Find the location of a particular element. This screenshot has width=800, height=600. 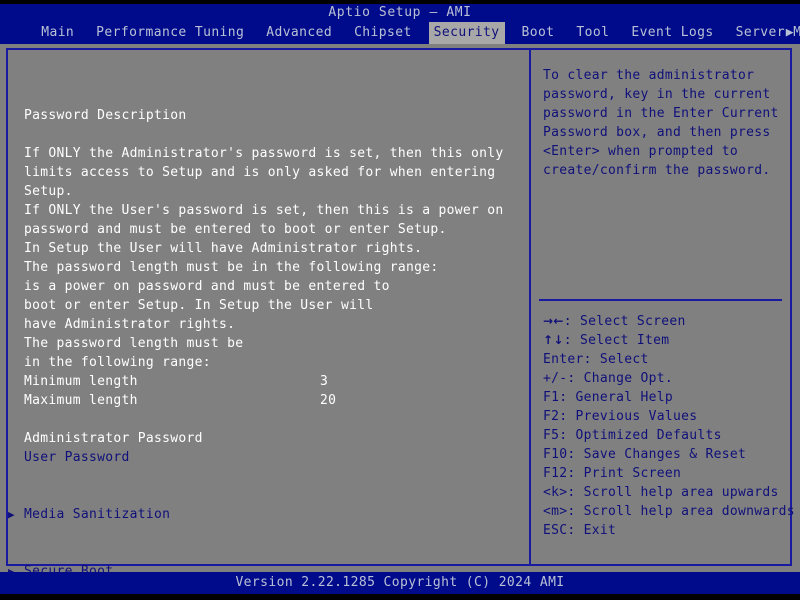

password-length-row: Minimum length 3 is located at coordinates (271, 381).